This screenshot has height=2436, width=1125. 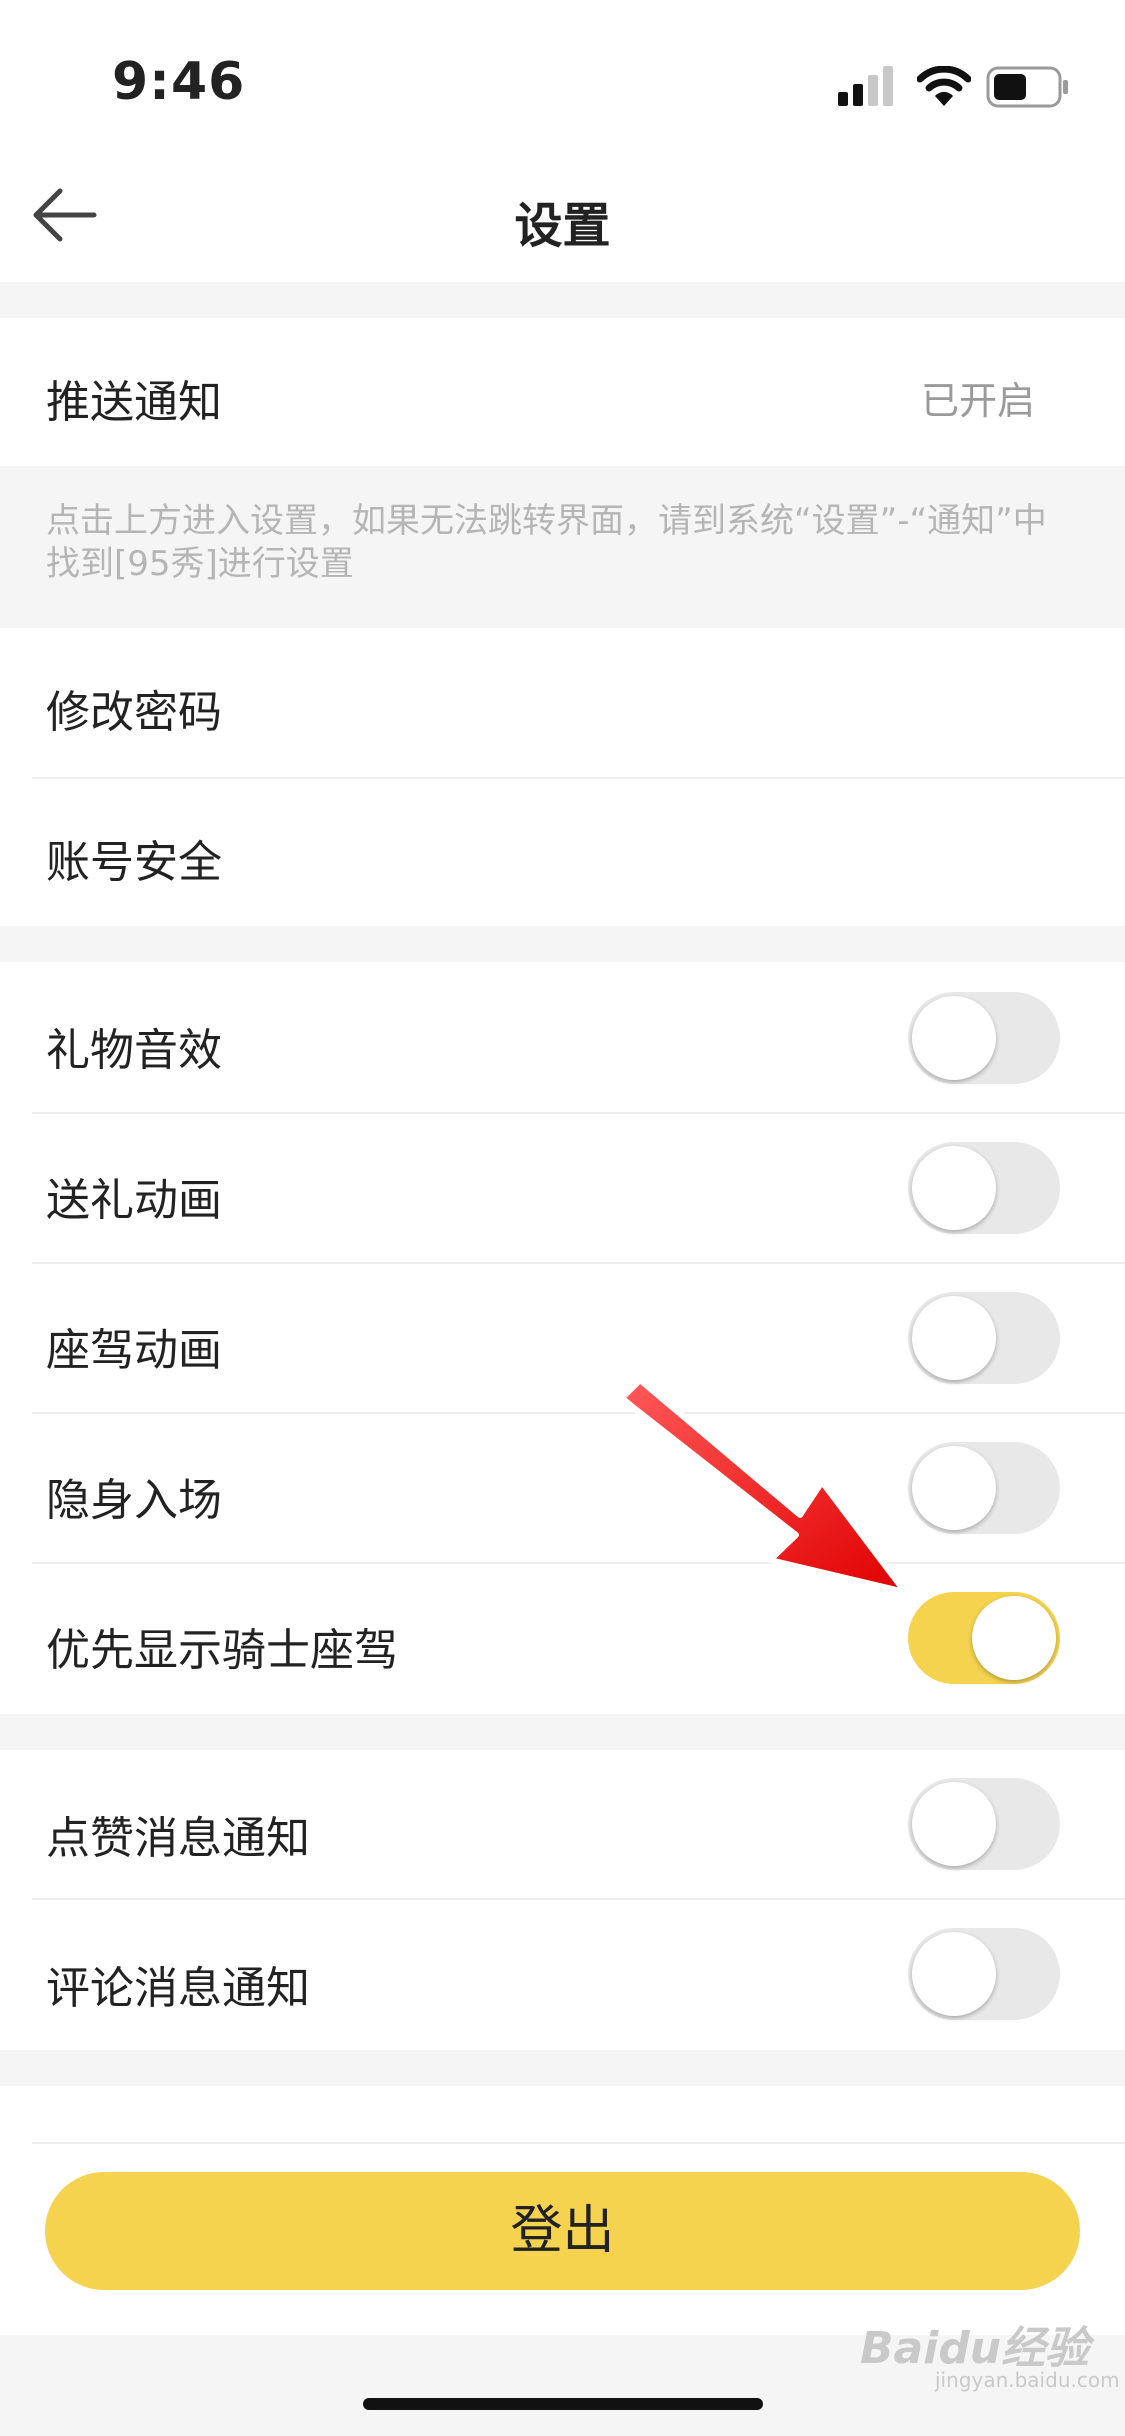 What do you see at coordinates (865, 86) in the screenshot?
I see `cellular-signal-icon` at bounding box center [865, 86].